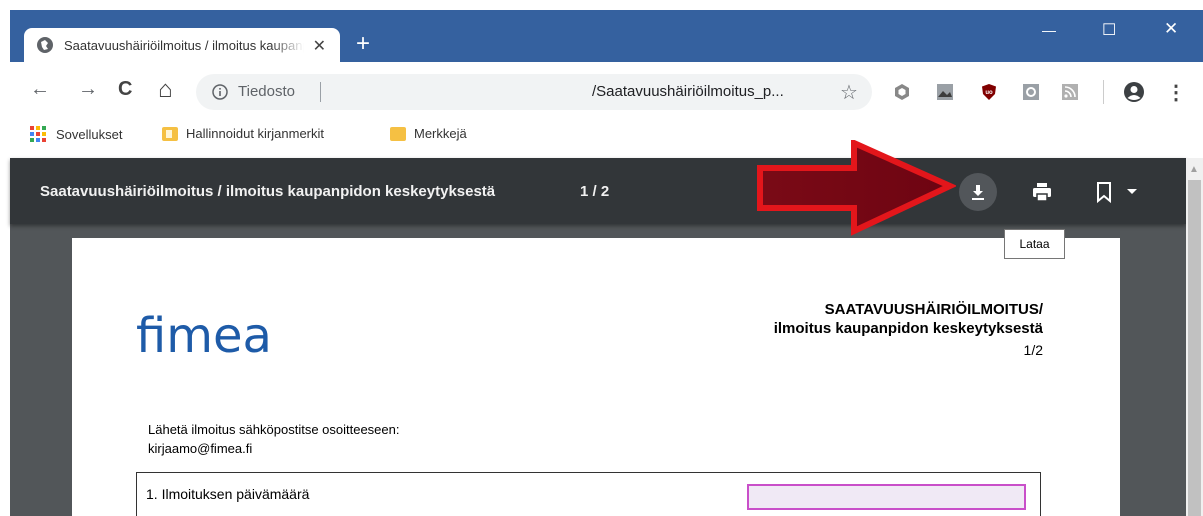  I want to click on new-tab-button: +, so click(363, 44).